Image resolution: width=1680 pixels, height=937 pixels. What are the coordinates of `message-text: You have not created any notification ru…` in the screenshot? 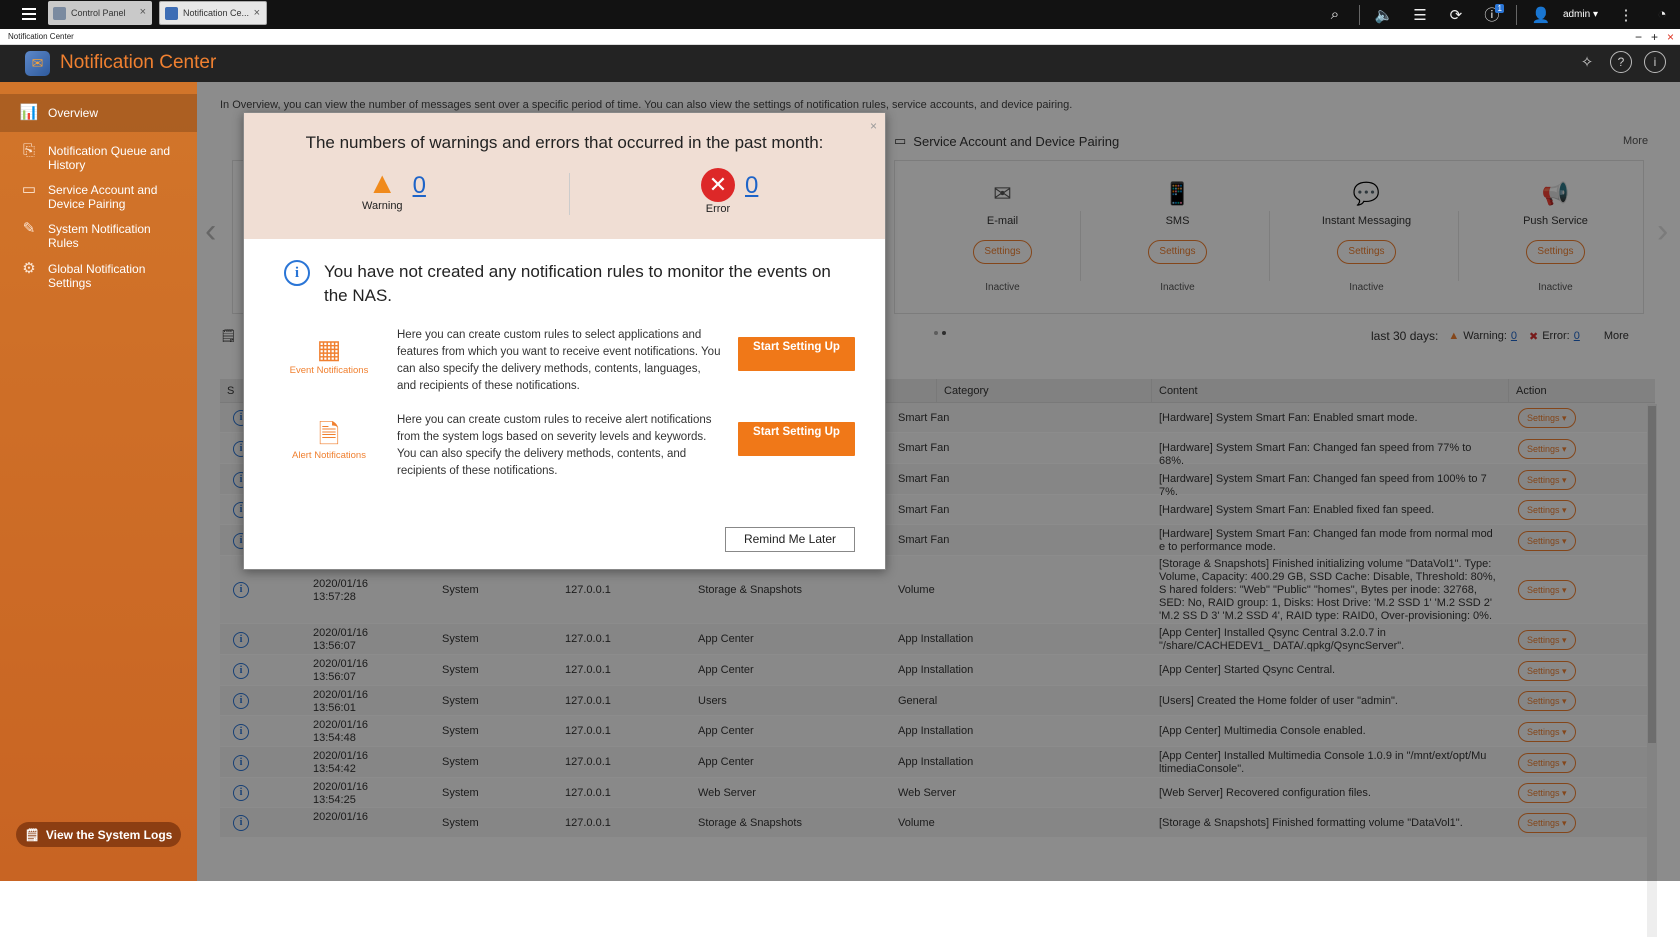 It's located at (577, 283).